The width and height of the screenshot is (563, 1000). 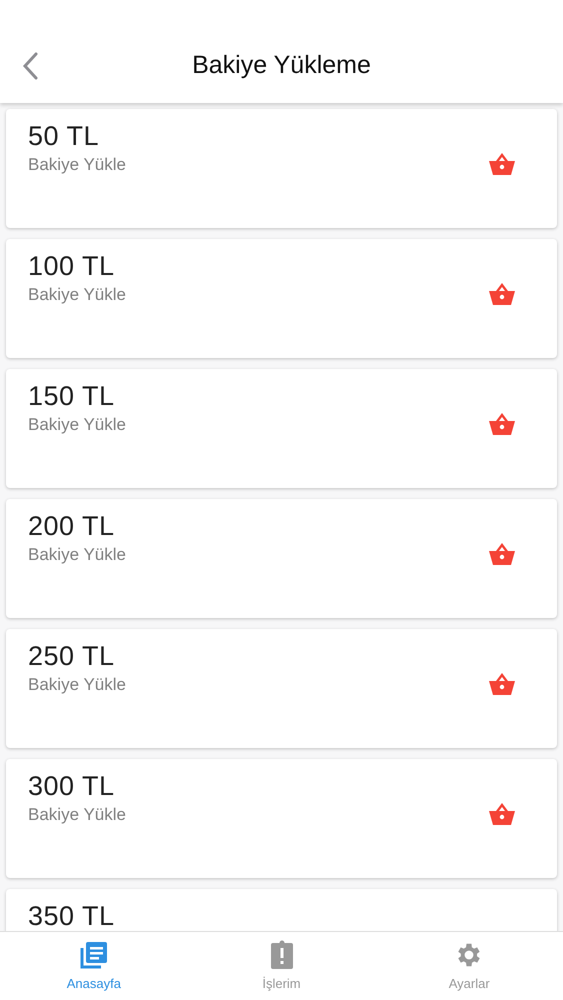 I want to click on amount-text: 150 TL, so click(x=72, y=396).